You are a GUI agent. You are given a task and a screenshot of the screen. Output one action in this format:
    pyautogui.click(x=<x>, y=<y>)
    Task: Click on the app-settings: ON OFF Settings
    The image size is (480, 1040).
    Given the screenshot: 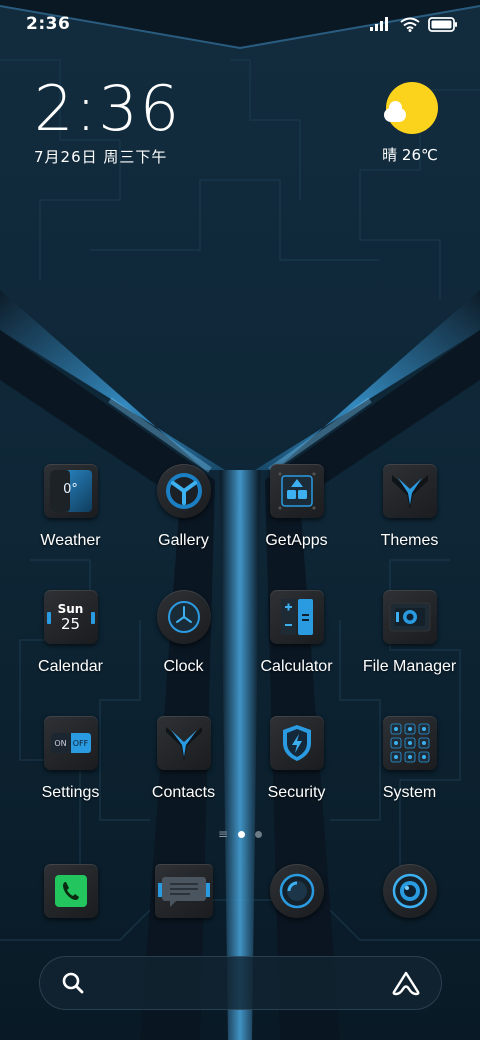 What is the action you would take?
    pyautogui.click(x=70, y=779)
    